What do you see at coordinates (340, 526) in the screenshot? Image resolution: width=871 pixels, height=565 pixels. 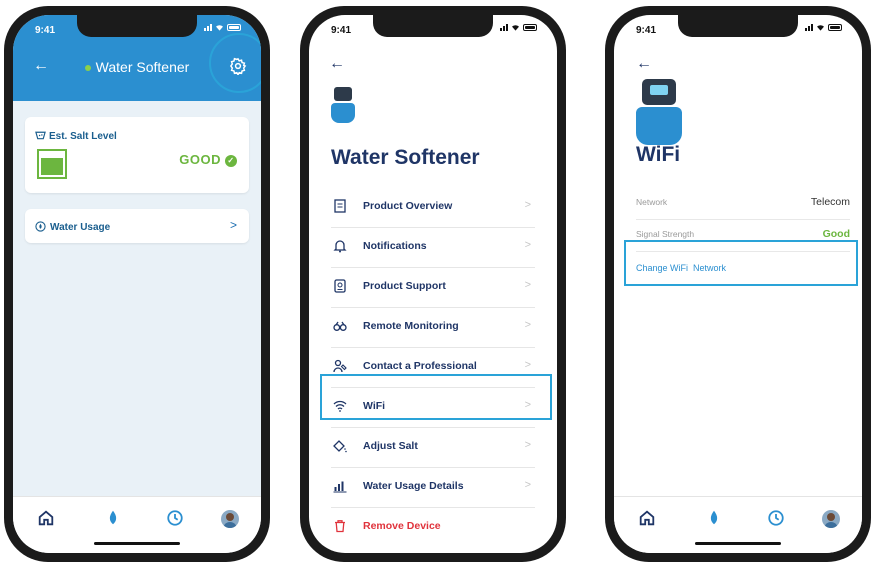 I see `trash-icon` at bounding box center [340, 526].